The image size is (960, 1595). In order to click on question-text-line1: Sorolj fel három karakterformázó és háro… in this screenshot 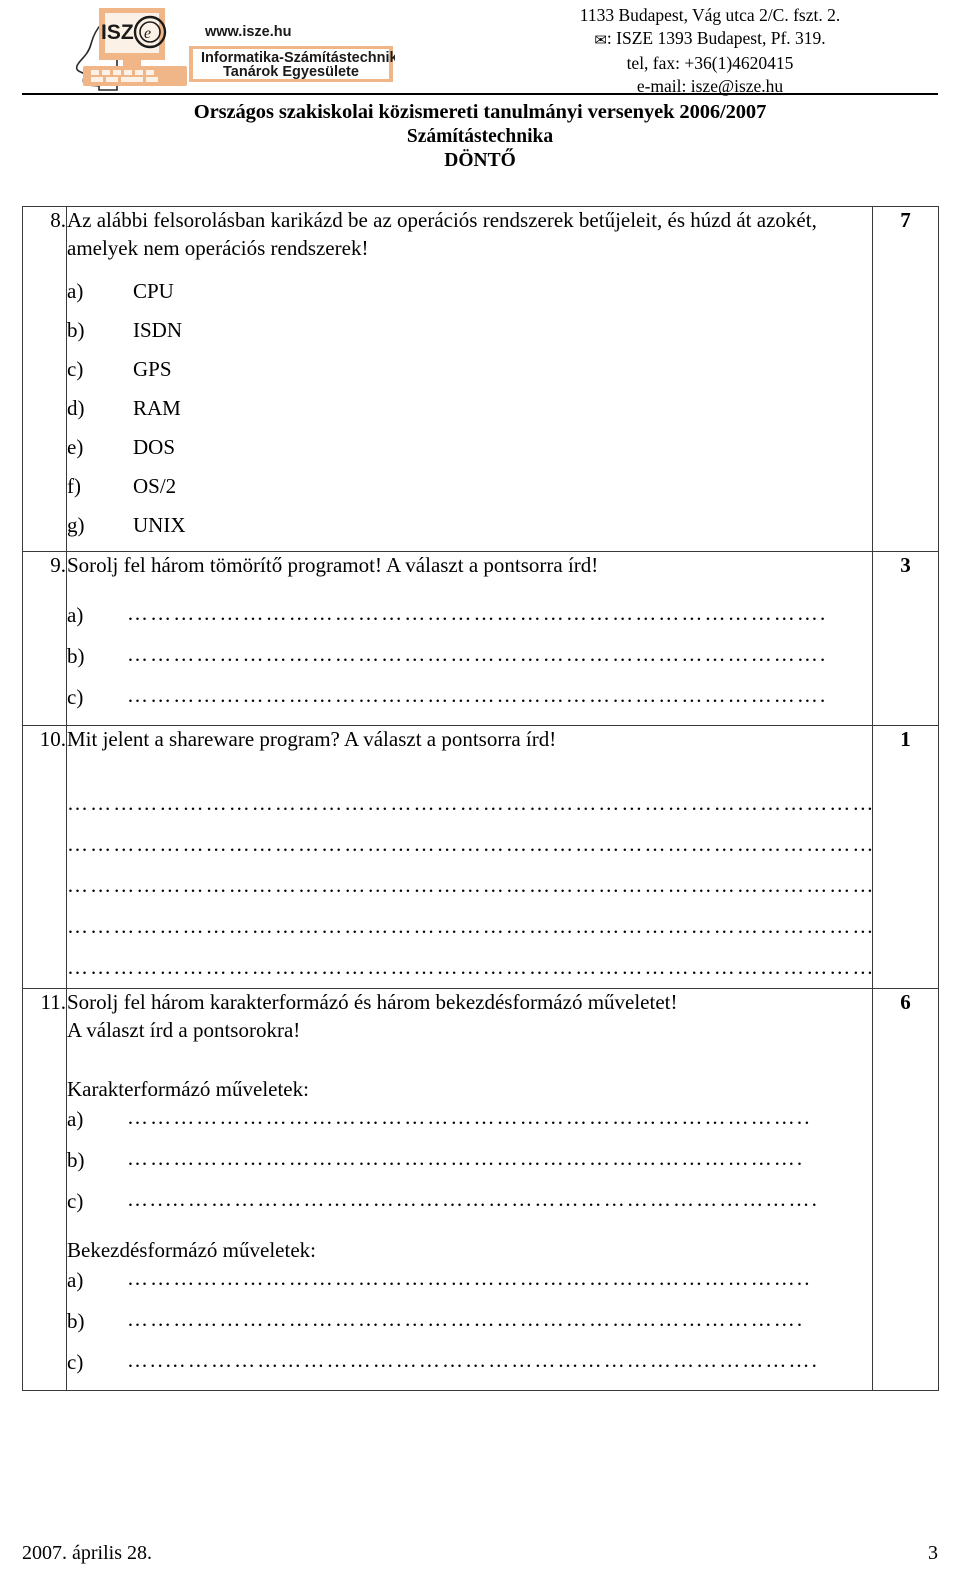, I will do `click(372, 1002)`.